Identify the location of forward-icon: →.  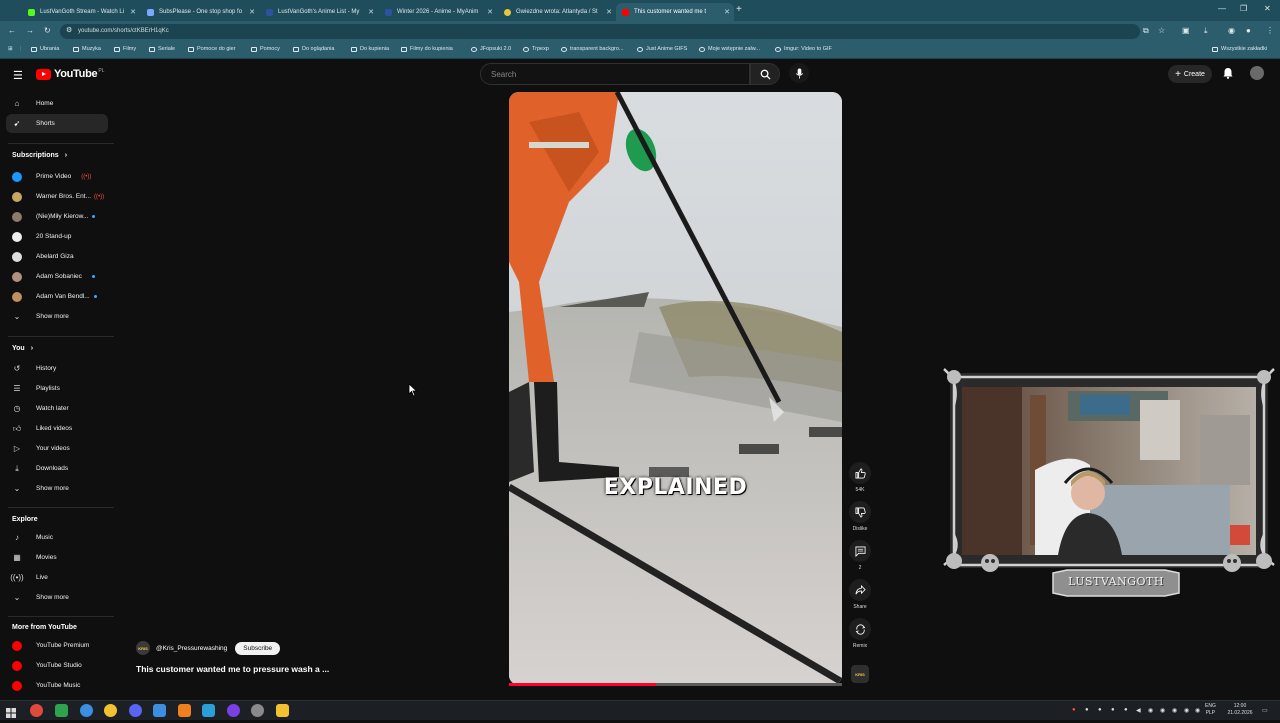
(30, 30).